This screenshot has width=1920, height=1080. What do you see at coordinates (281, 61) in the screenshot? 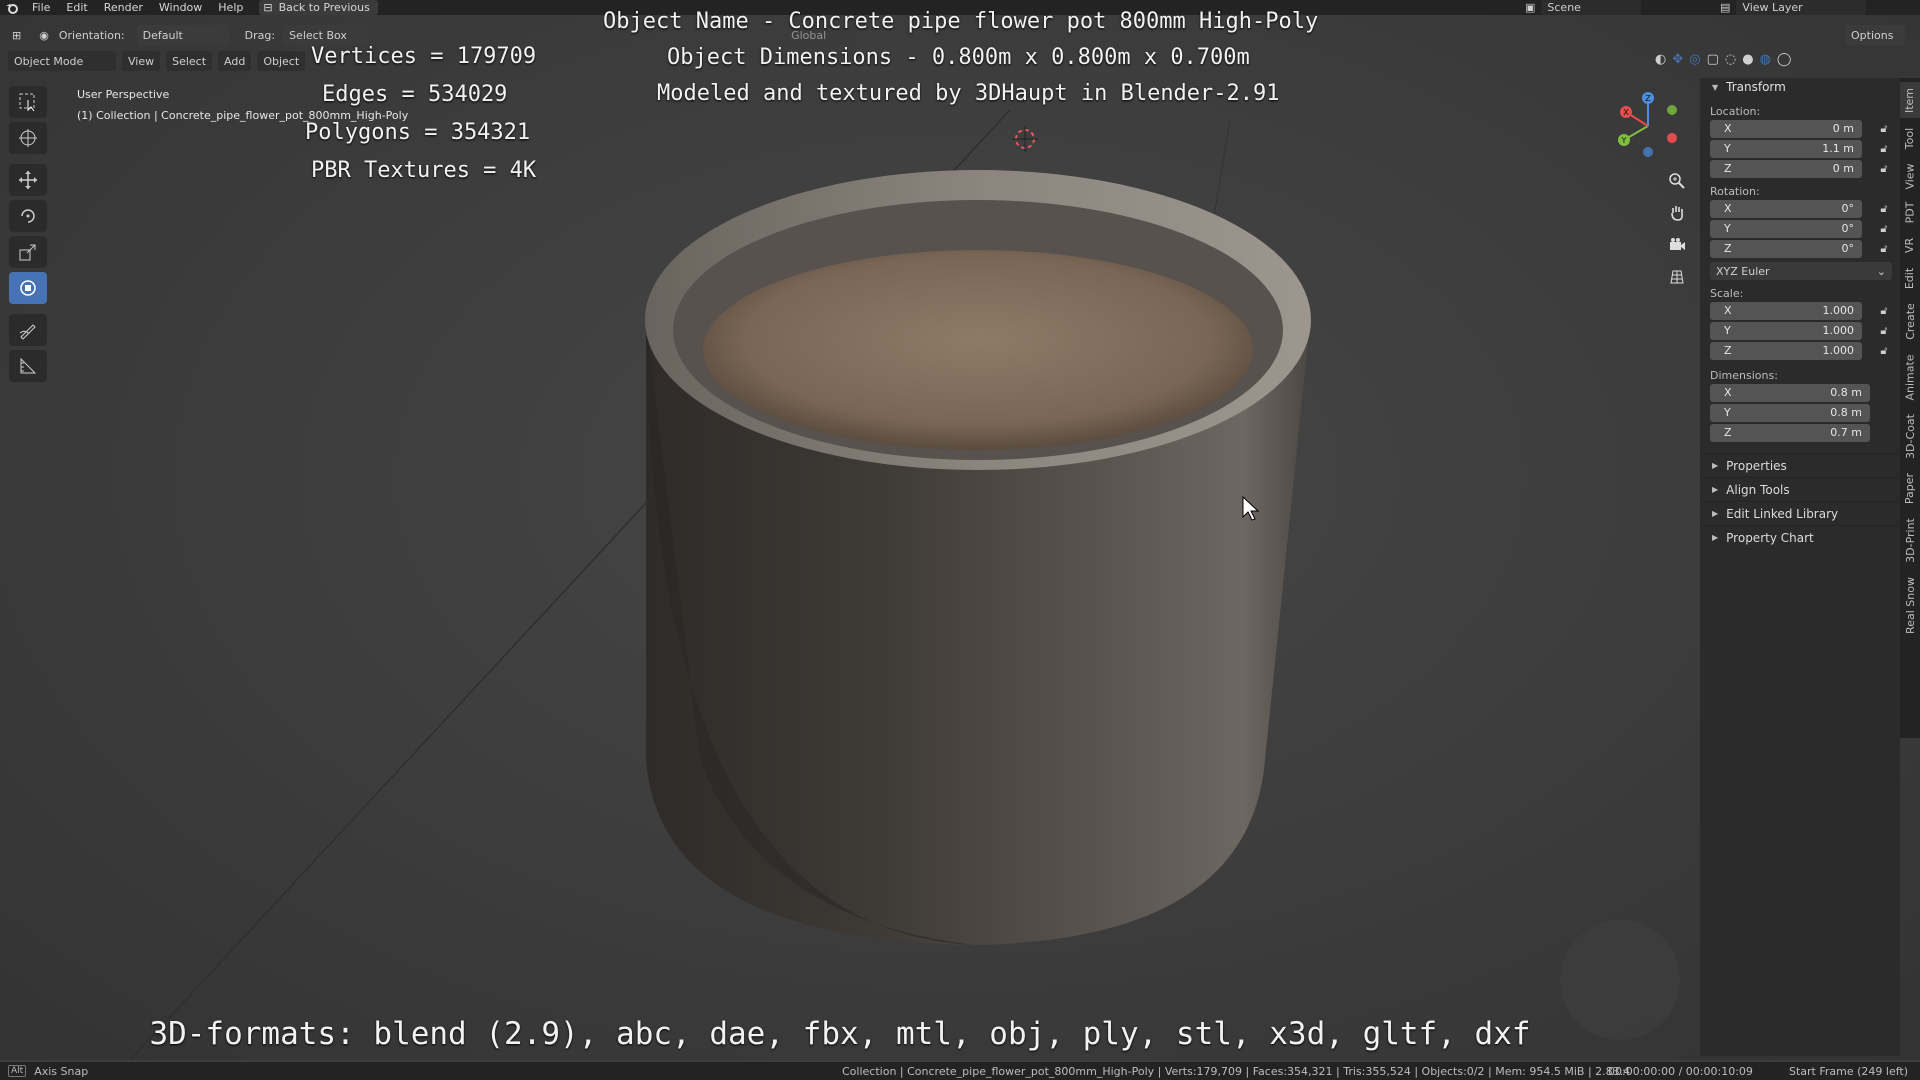
I see `object-menu: Object` at bounding box center [281, 61].